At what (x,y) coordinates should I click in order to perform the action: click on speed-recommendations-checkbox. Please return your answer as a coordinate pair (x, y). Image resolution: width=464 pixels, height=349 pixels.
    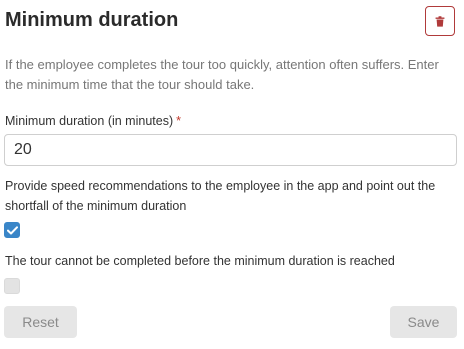
    Looking at the image, I should click on (12, 230).